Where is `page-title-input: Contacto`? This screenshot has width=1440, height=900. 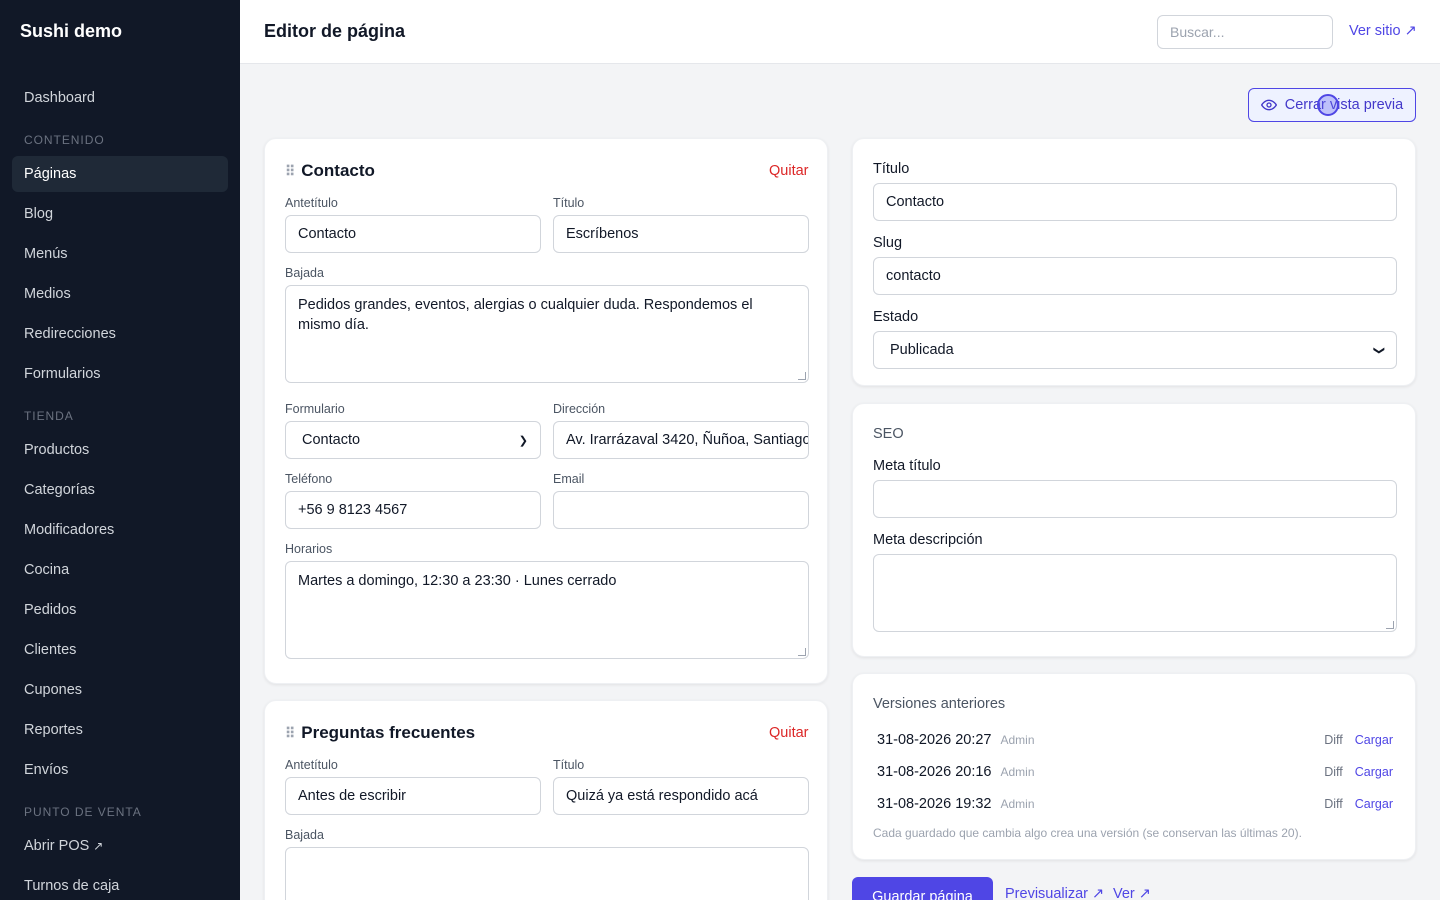 page-title-input: Contacto is located at coordinates (1135, 202).